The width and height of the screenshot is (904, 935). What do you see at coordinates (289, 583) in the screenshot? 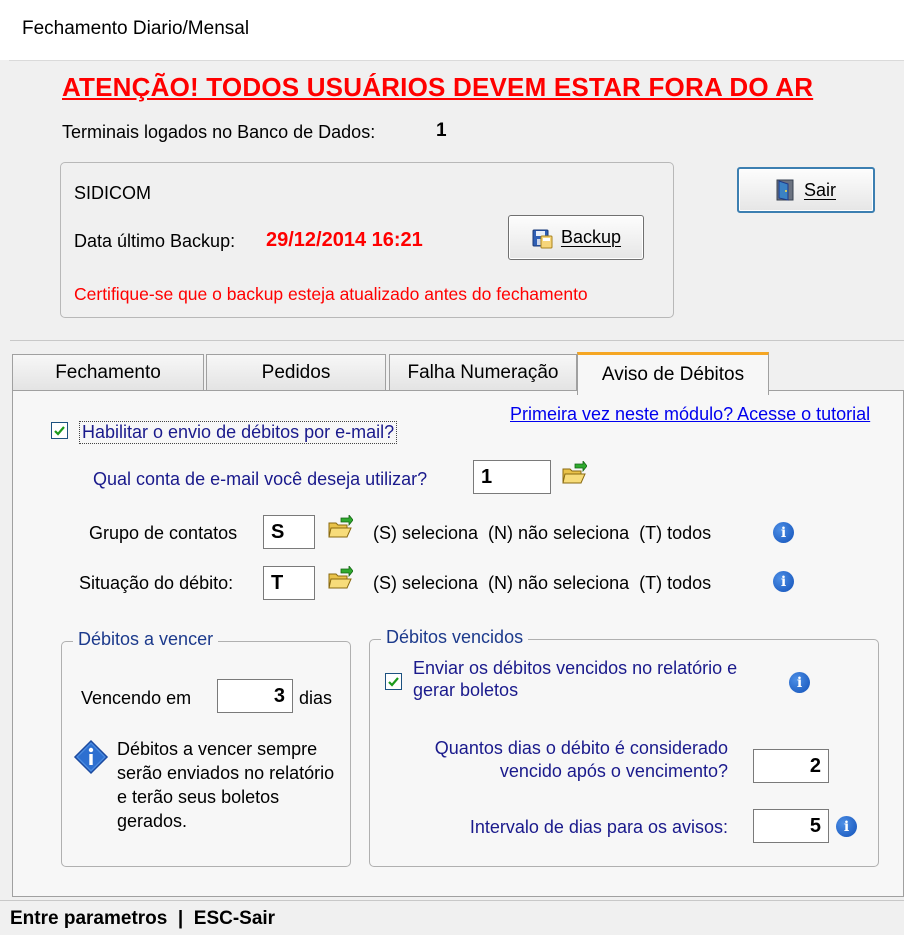
I see `debt-status-field: T` at bounding box center [289, 583].